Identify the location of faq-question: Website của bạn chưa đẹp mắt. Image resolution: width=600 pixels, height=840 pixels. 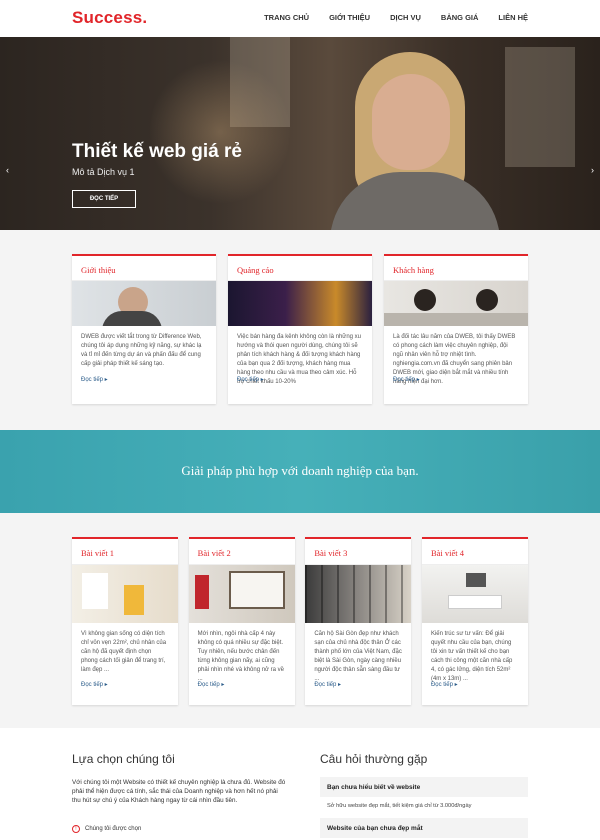
(424, 828).